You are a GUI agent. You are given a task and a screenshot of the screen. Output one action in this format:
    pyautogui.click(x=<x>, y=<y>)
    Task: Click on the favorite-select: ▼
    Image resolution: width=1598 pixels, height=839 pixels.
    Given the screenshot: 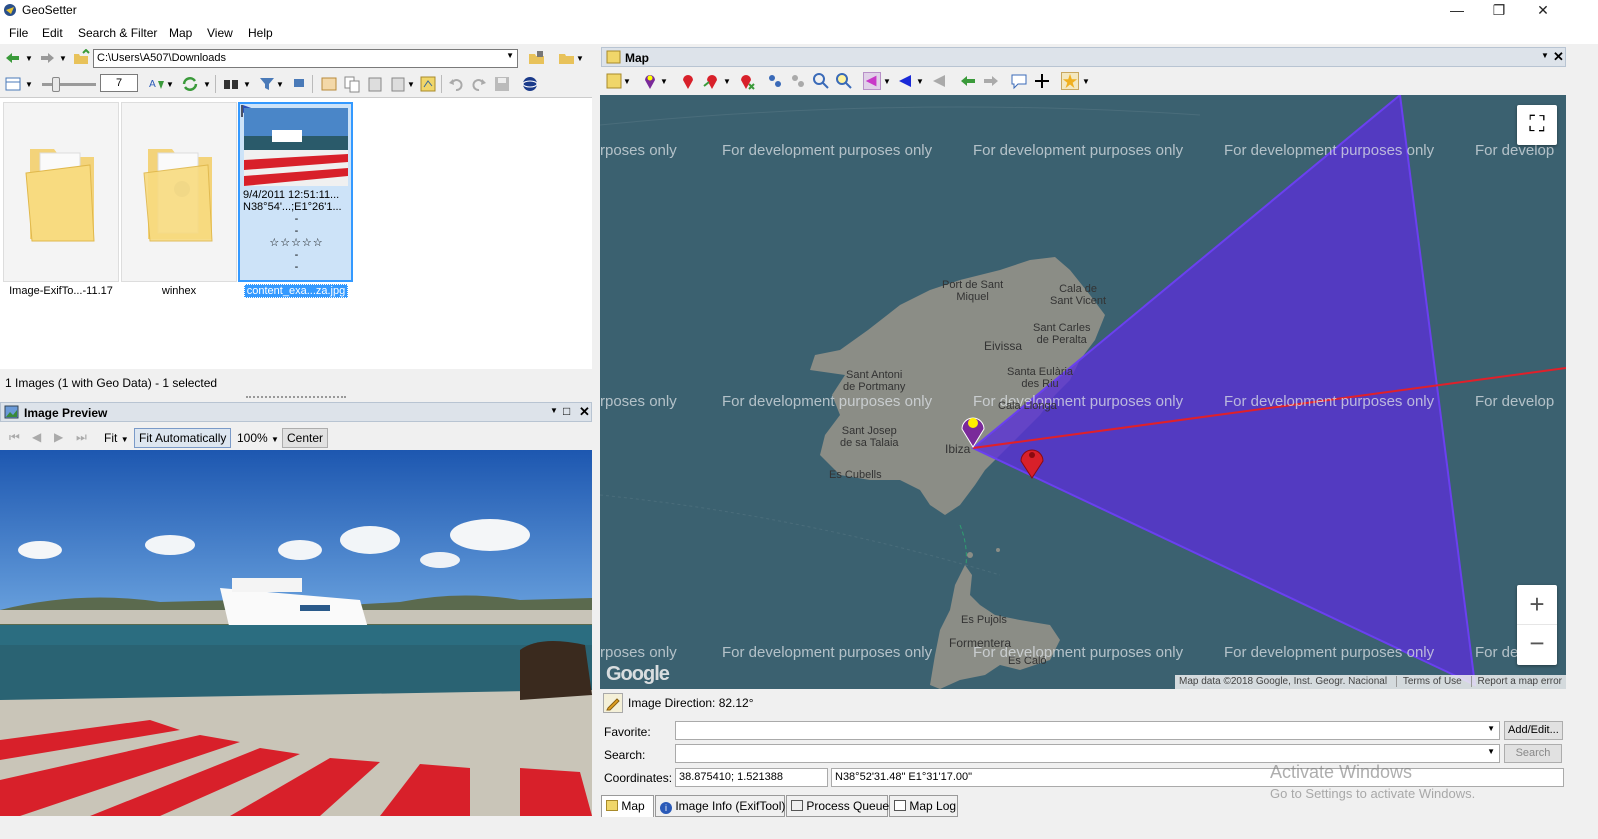 What is the action you would take?
    pyautogui.click(x=1087, y=730)
    